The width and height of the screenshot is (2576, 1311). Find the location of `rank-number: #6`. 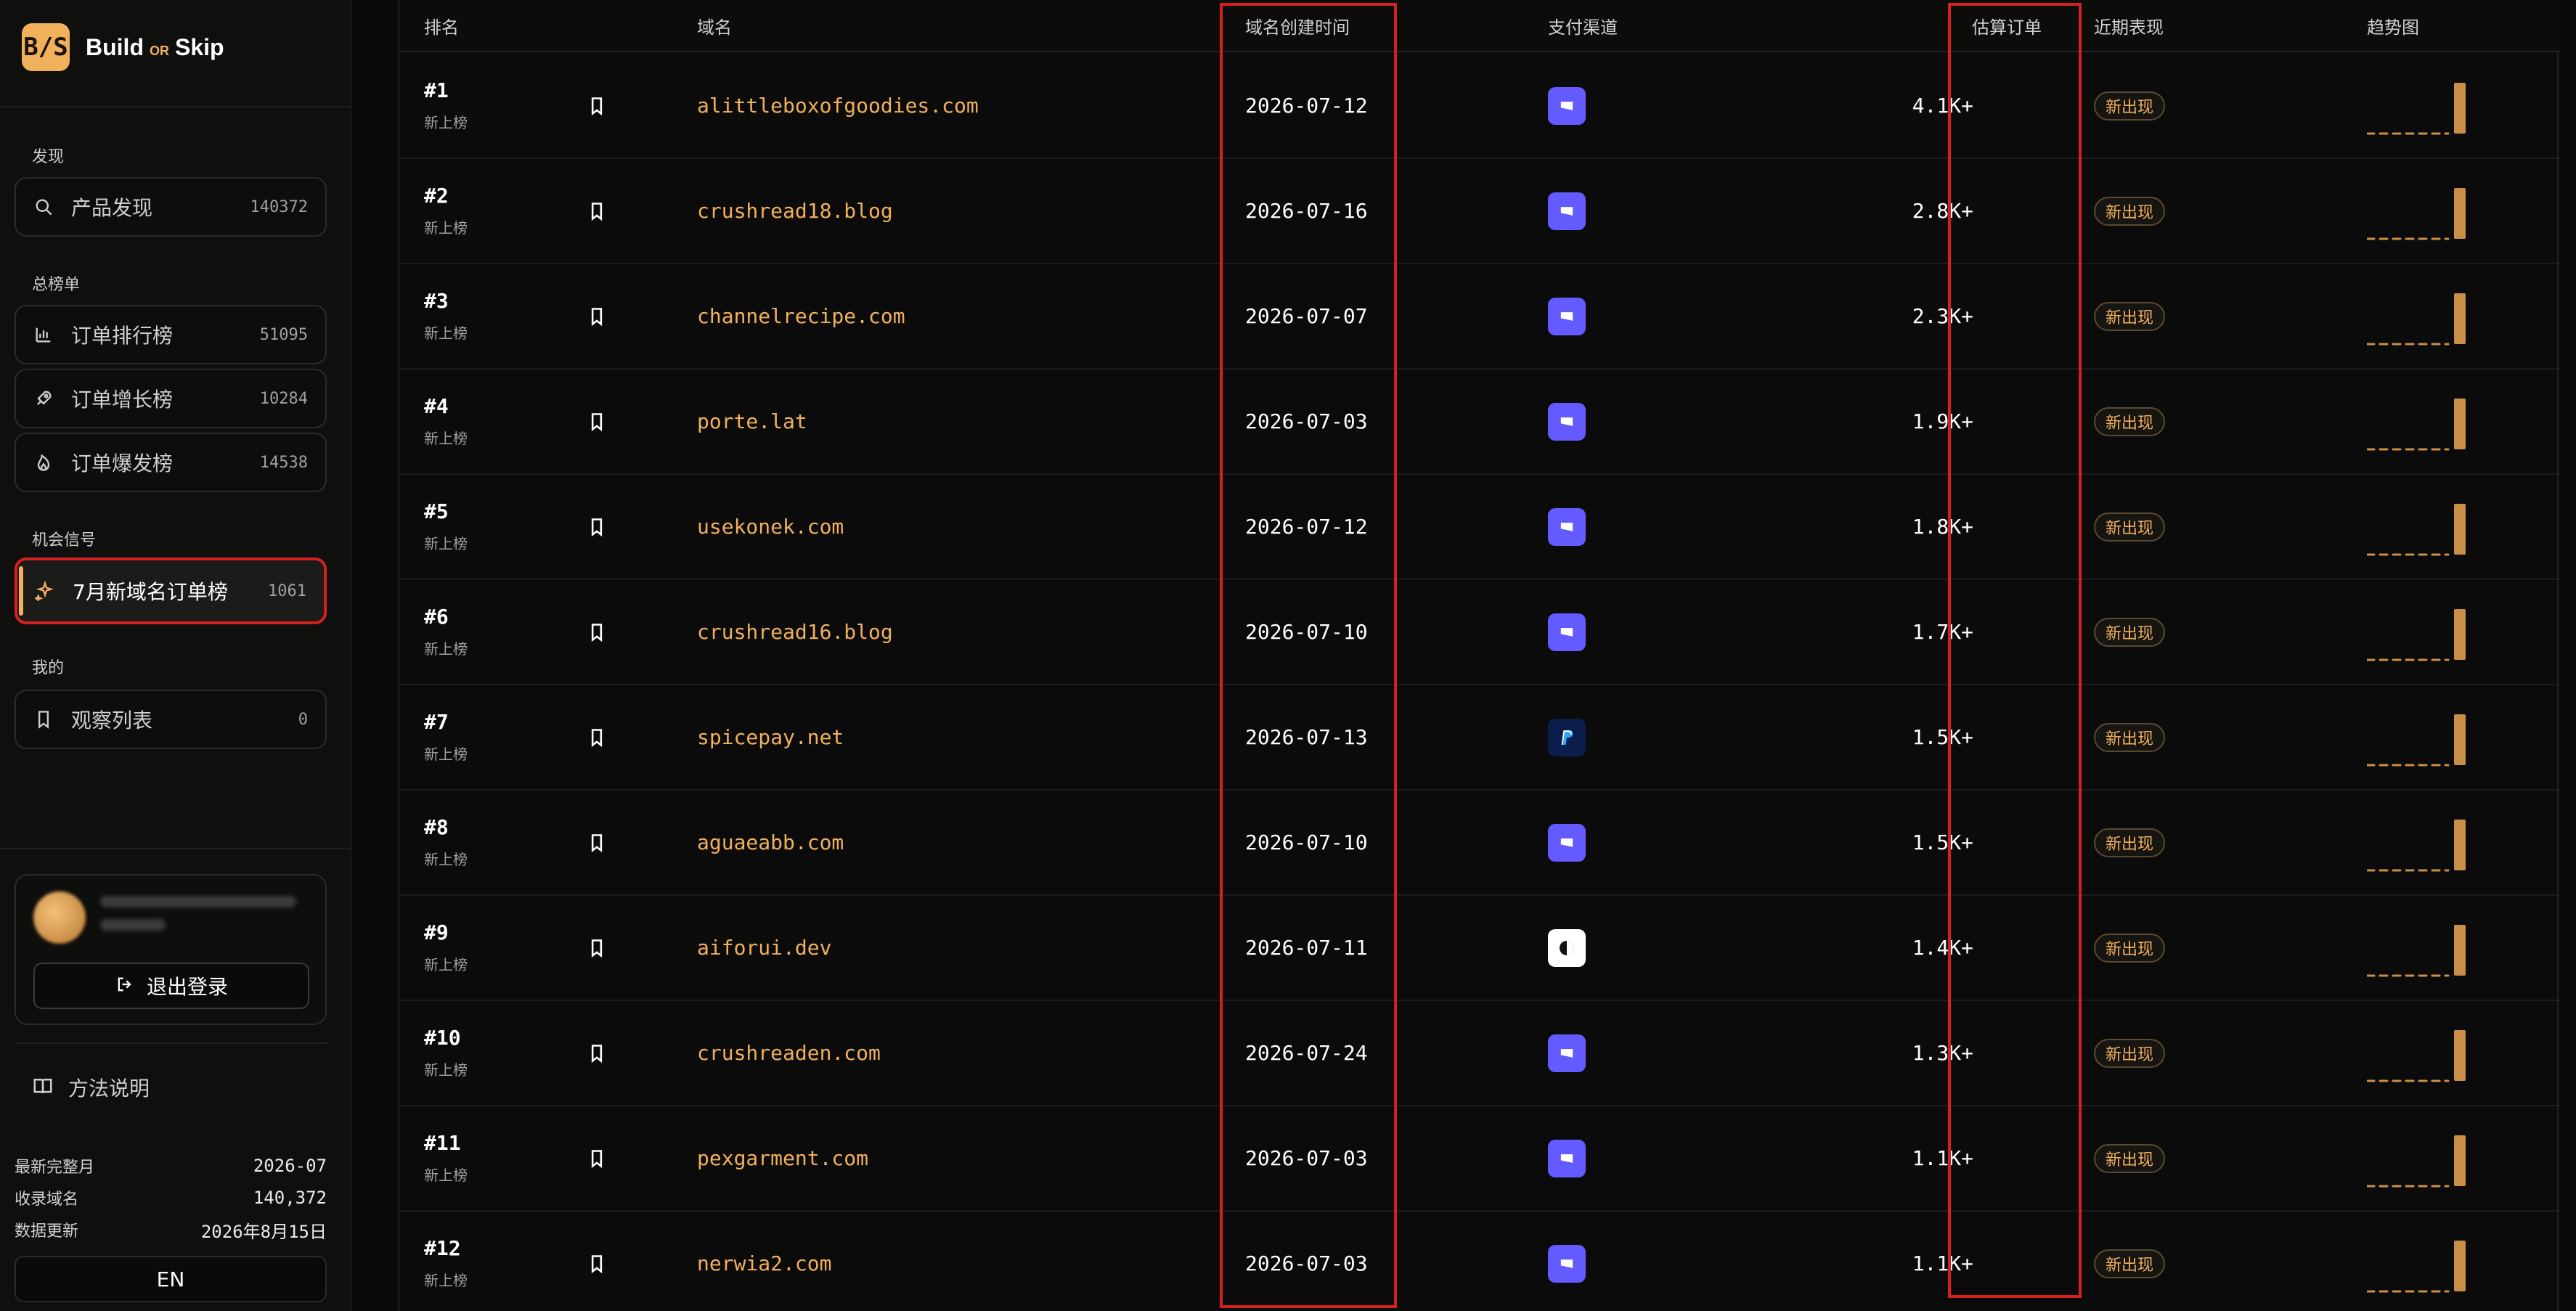

rank-number: #6 is located at coordinates (436, 617).